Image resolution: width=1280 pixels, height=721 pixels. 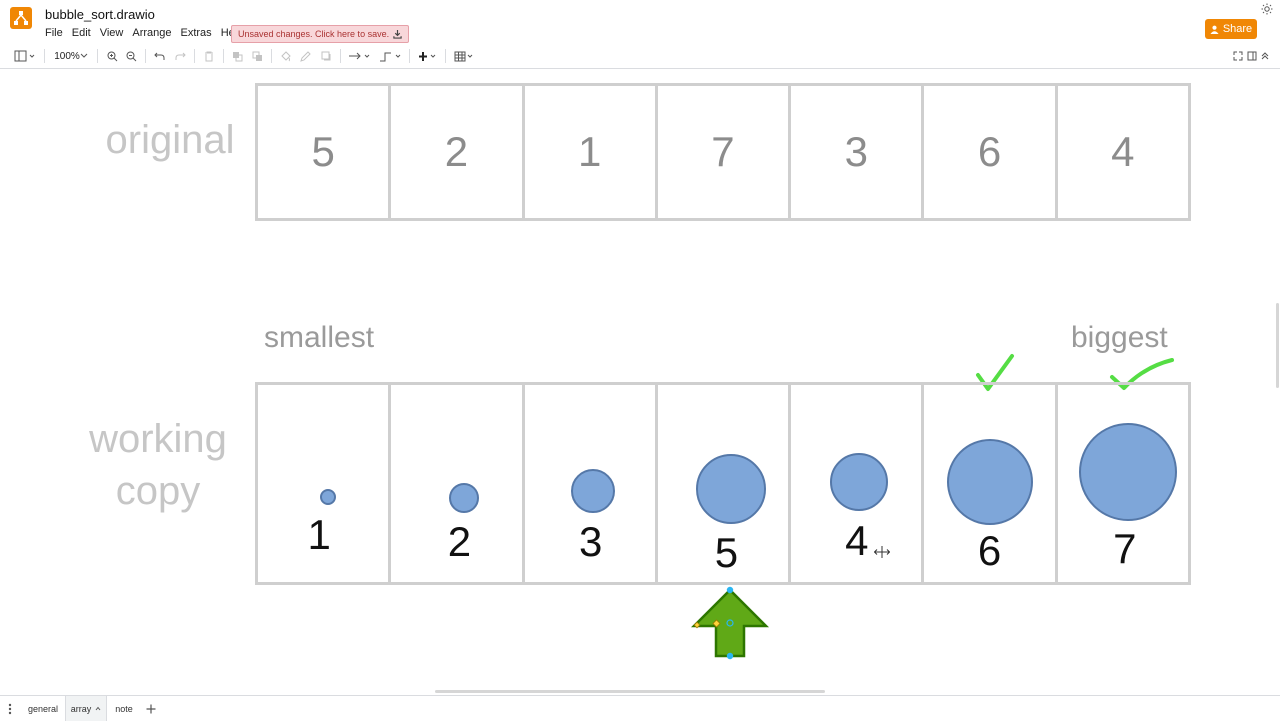 I want to click on menu-edit: Edit, so click(x=84, y=33).